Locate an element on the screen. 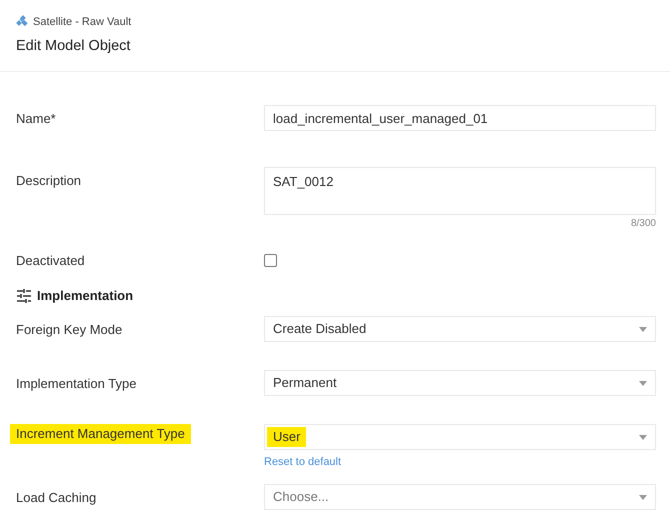  page-title: Edit Model Object is located at coordinates (73, 46).